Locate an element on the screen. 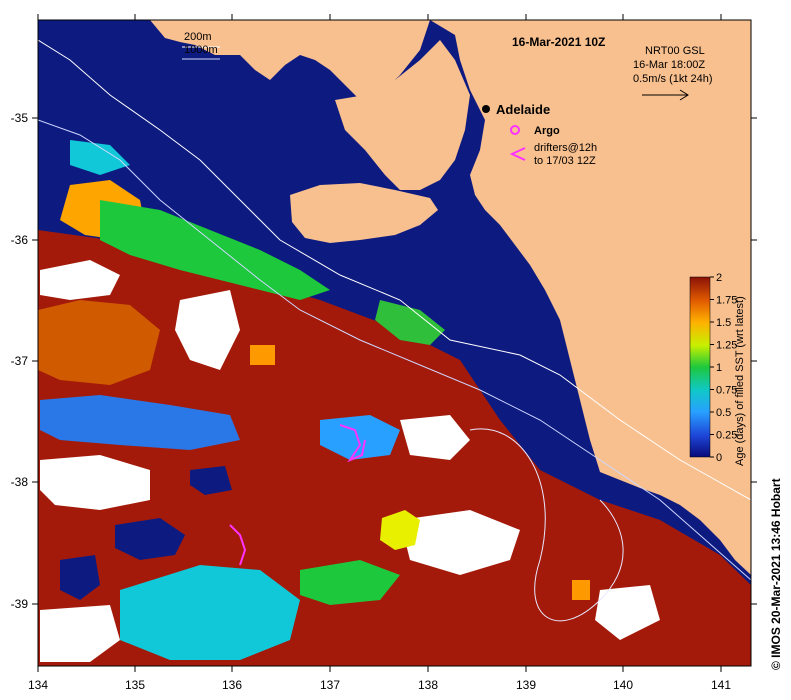 This screenshot has height=700, width=791. current-info-line3: 0.5m/s (1kt 24h) is located at coordinates (672, 79).